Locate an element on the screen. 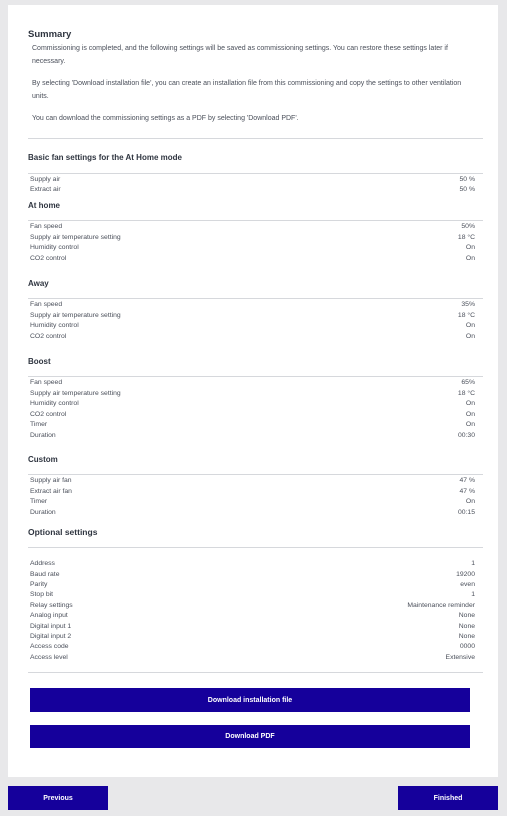 This screenshot has height=816, width=507. setting-value: 65% is located at coordinates (468, 382).